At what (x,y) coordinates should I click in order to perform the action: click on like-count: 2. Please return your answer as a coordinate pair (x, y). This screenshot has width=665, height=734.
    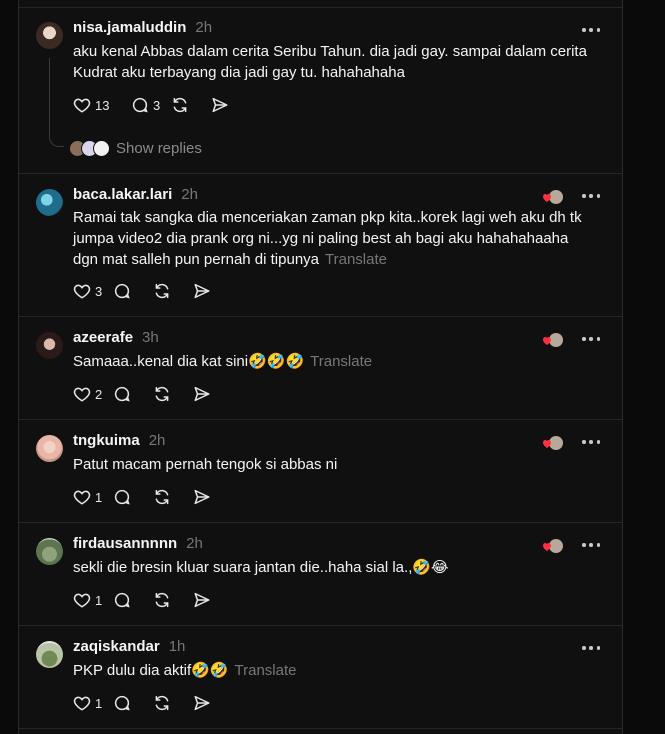
    Looking at the image, I should click on (99, 394).